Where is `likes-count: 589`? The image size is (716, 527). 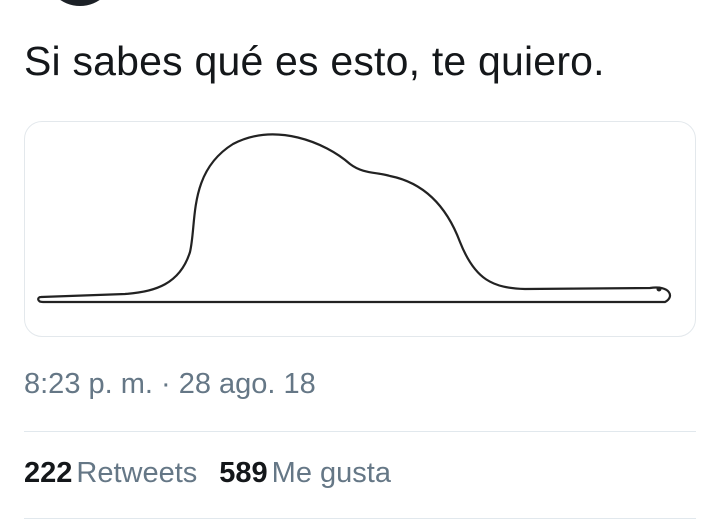 likes-count: 589 is located at coordinates (243, 473).